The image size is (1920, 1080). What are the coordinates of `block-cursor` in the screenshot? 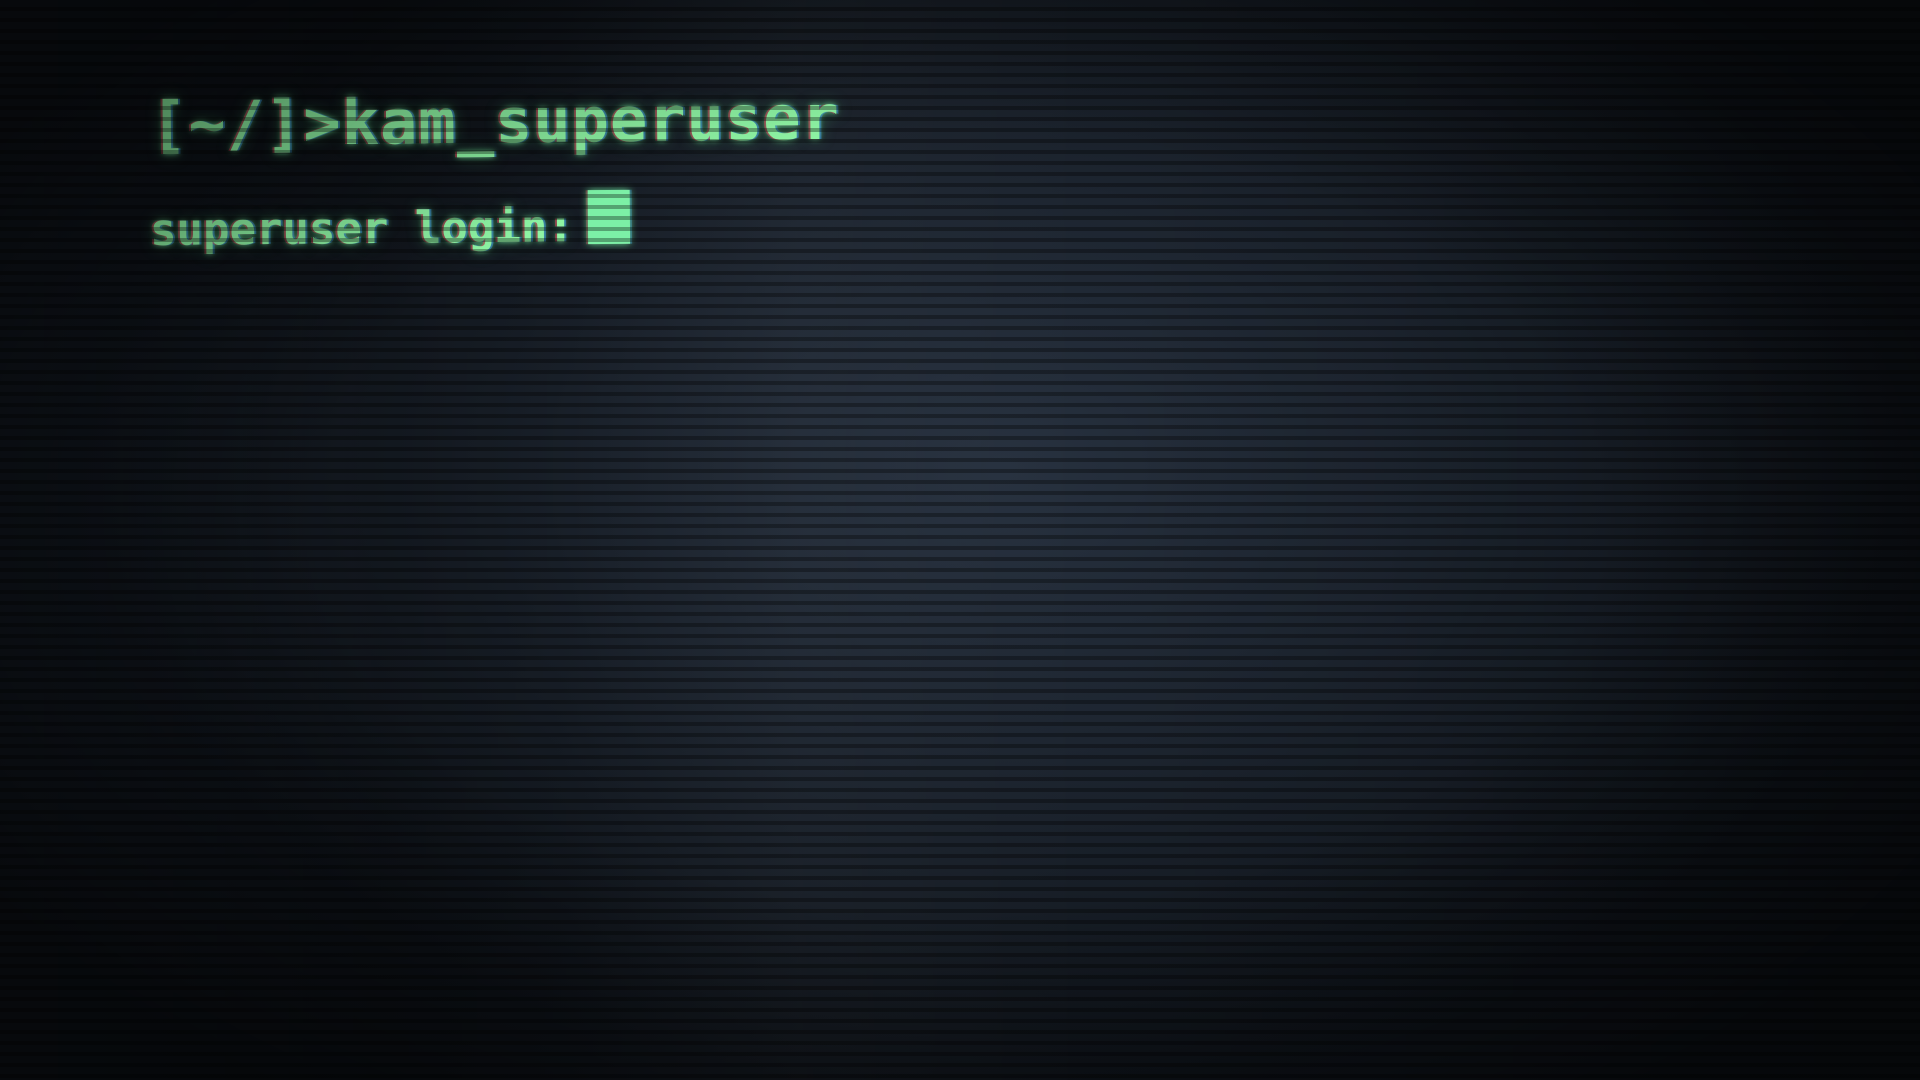 It's located at (608, 217).